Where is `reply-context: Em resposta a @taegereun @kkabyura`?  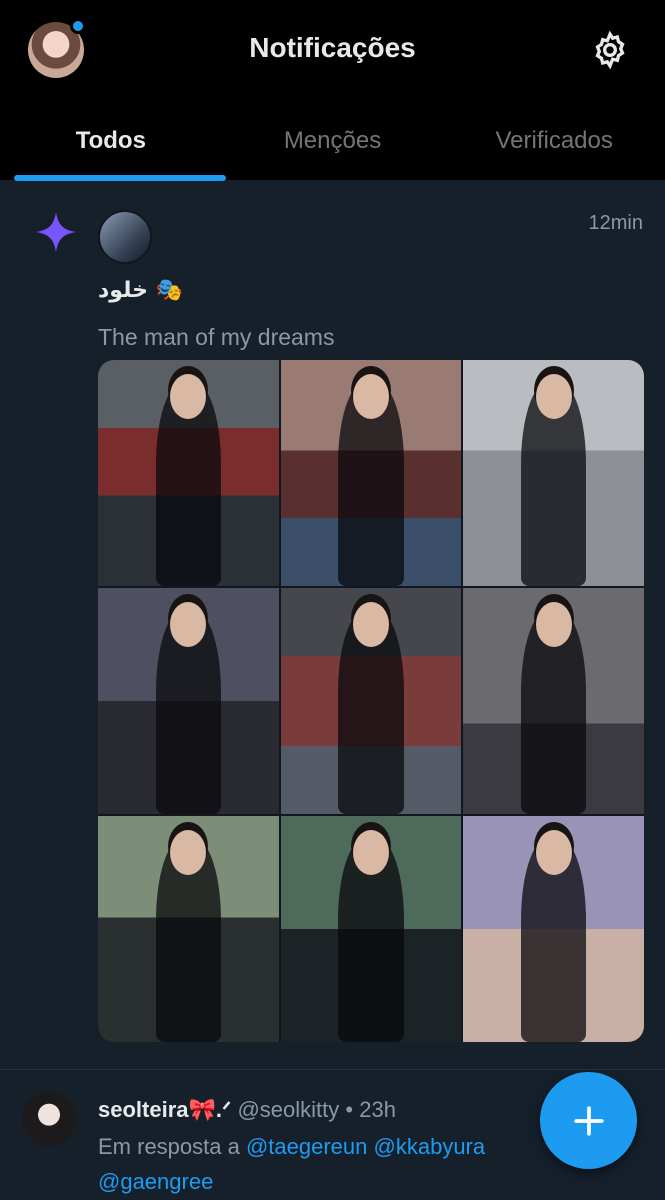
reply-context: Em resposta a @taegereun @kkabyura is located at coordinates (291, 1147).